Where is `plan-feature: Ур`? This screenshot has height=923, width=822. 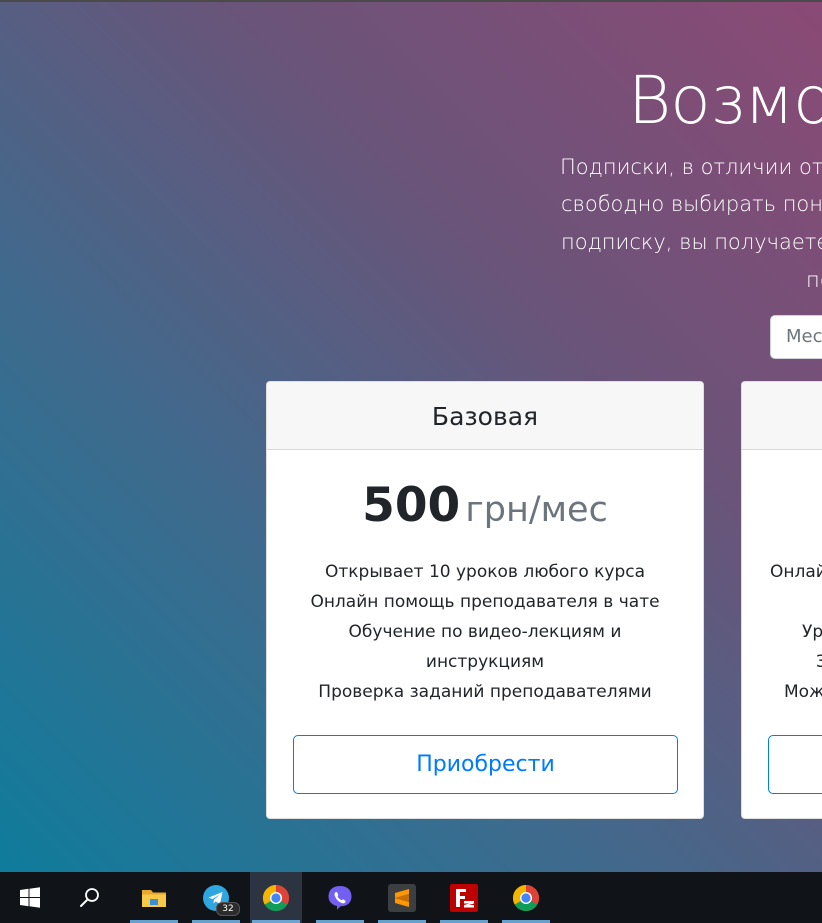
plan-feature: Ур is located at coordinates (812, 632).